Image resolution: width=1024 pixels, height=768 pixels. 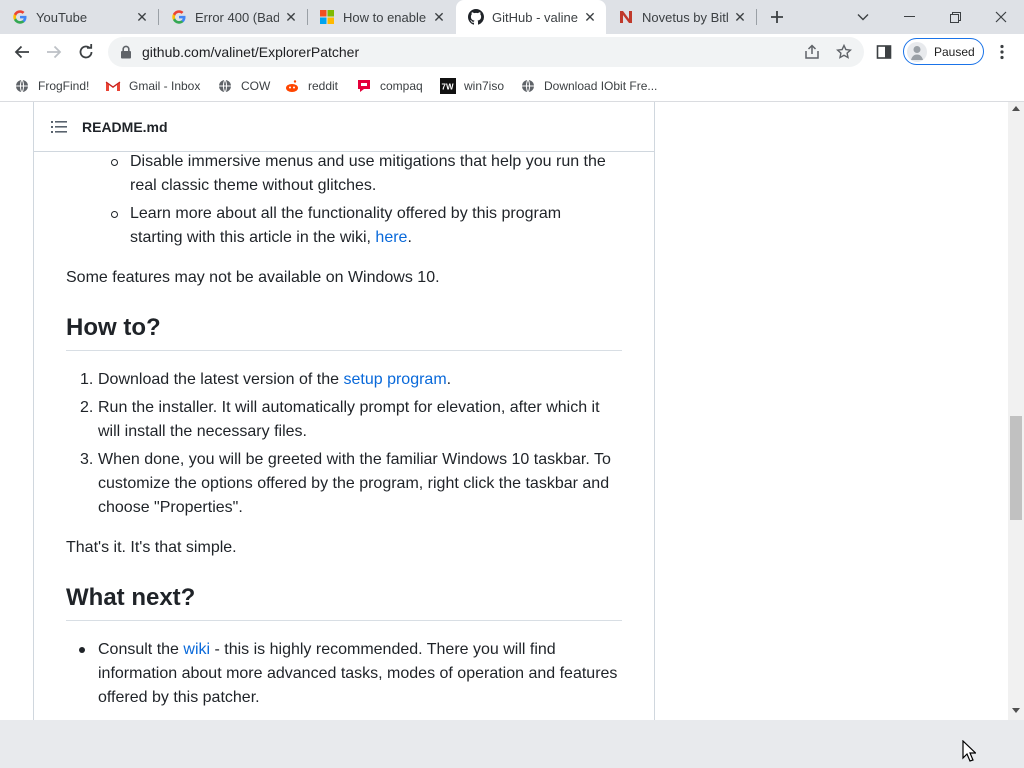 I want to click on bookmark-win7iso: 7W win7iso, so click(x=472, y=86).